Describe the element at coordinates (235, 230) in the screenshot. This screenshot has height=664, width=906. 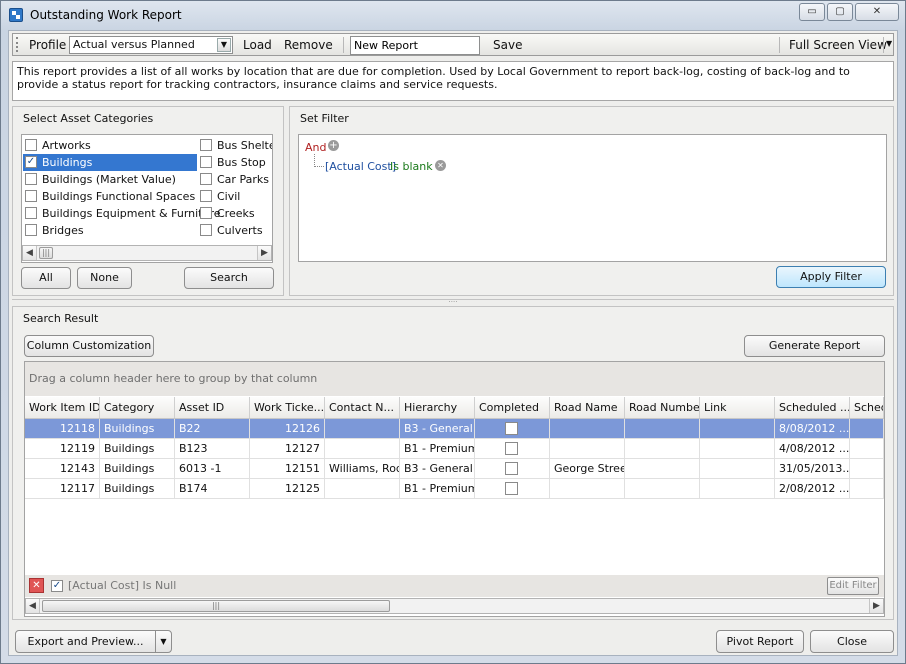
I see `category-item: Culverts` at that location.